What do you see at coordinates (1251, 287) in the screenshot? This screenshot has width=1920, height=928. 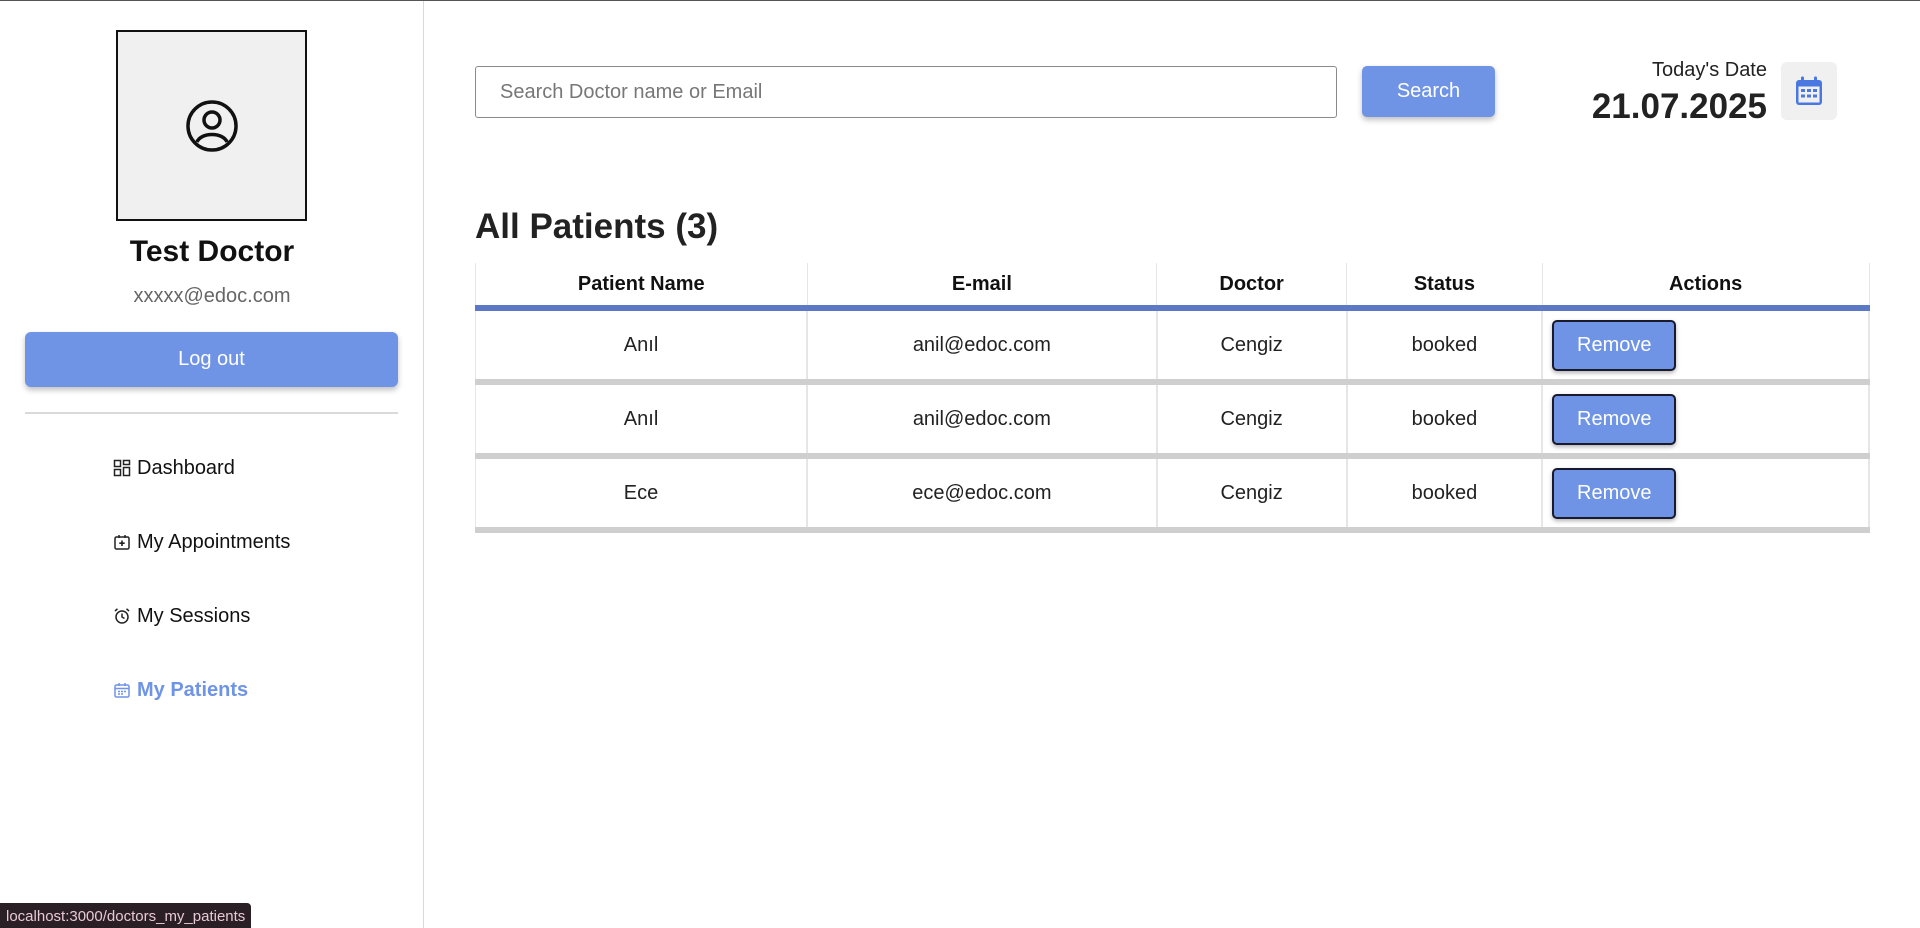 I see `column-header-doctor: Doctor` at bounding box center [1251, 287].